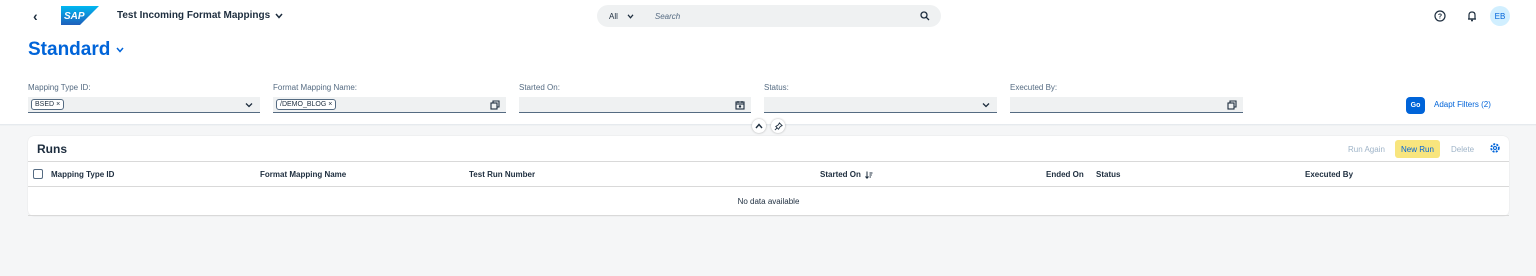  I want to click on no-data-text: No data available, so click(768, 201).